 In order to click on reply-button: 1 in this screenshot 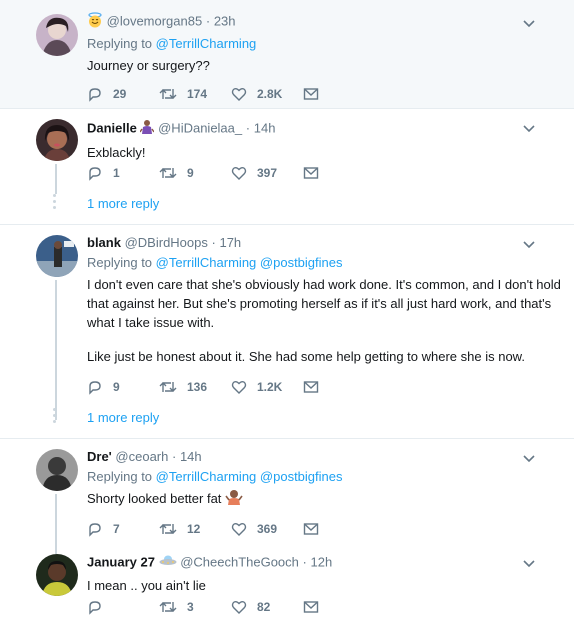, I will do `click(123, 173)`.